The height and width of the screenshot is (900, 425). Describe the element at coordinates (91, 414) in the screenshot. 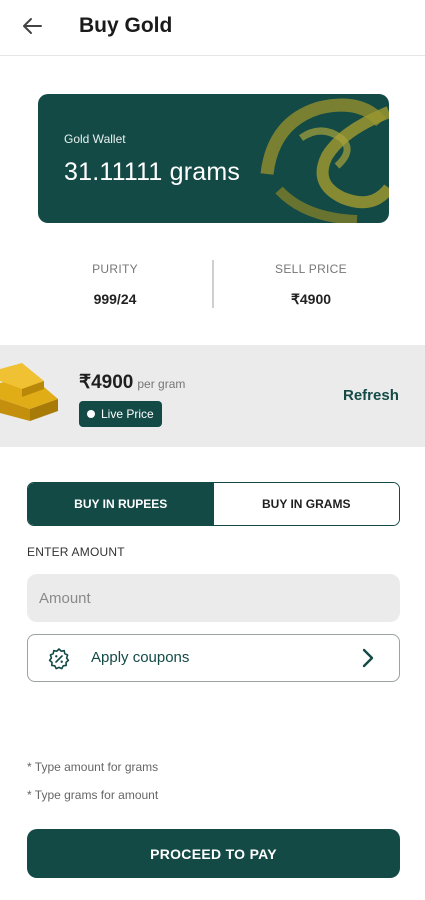

I see `live-dot-icon` at that location.